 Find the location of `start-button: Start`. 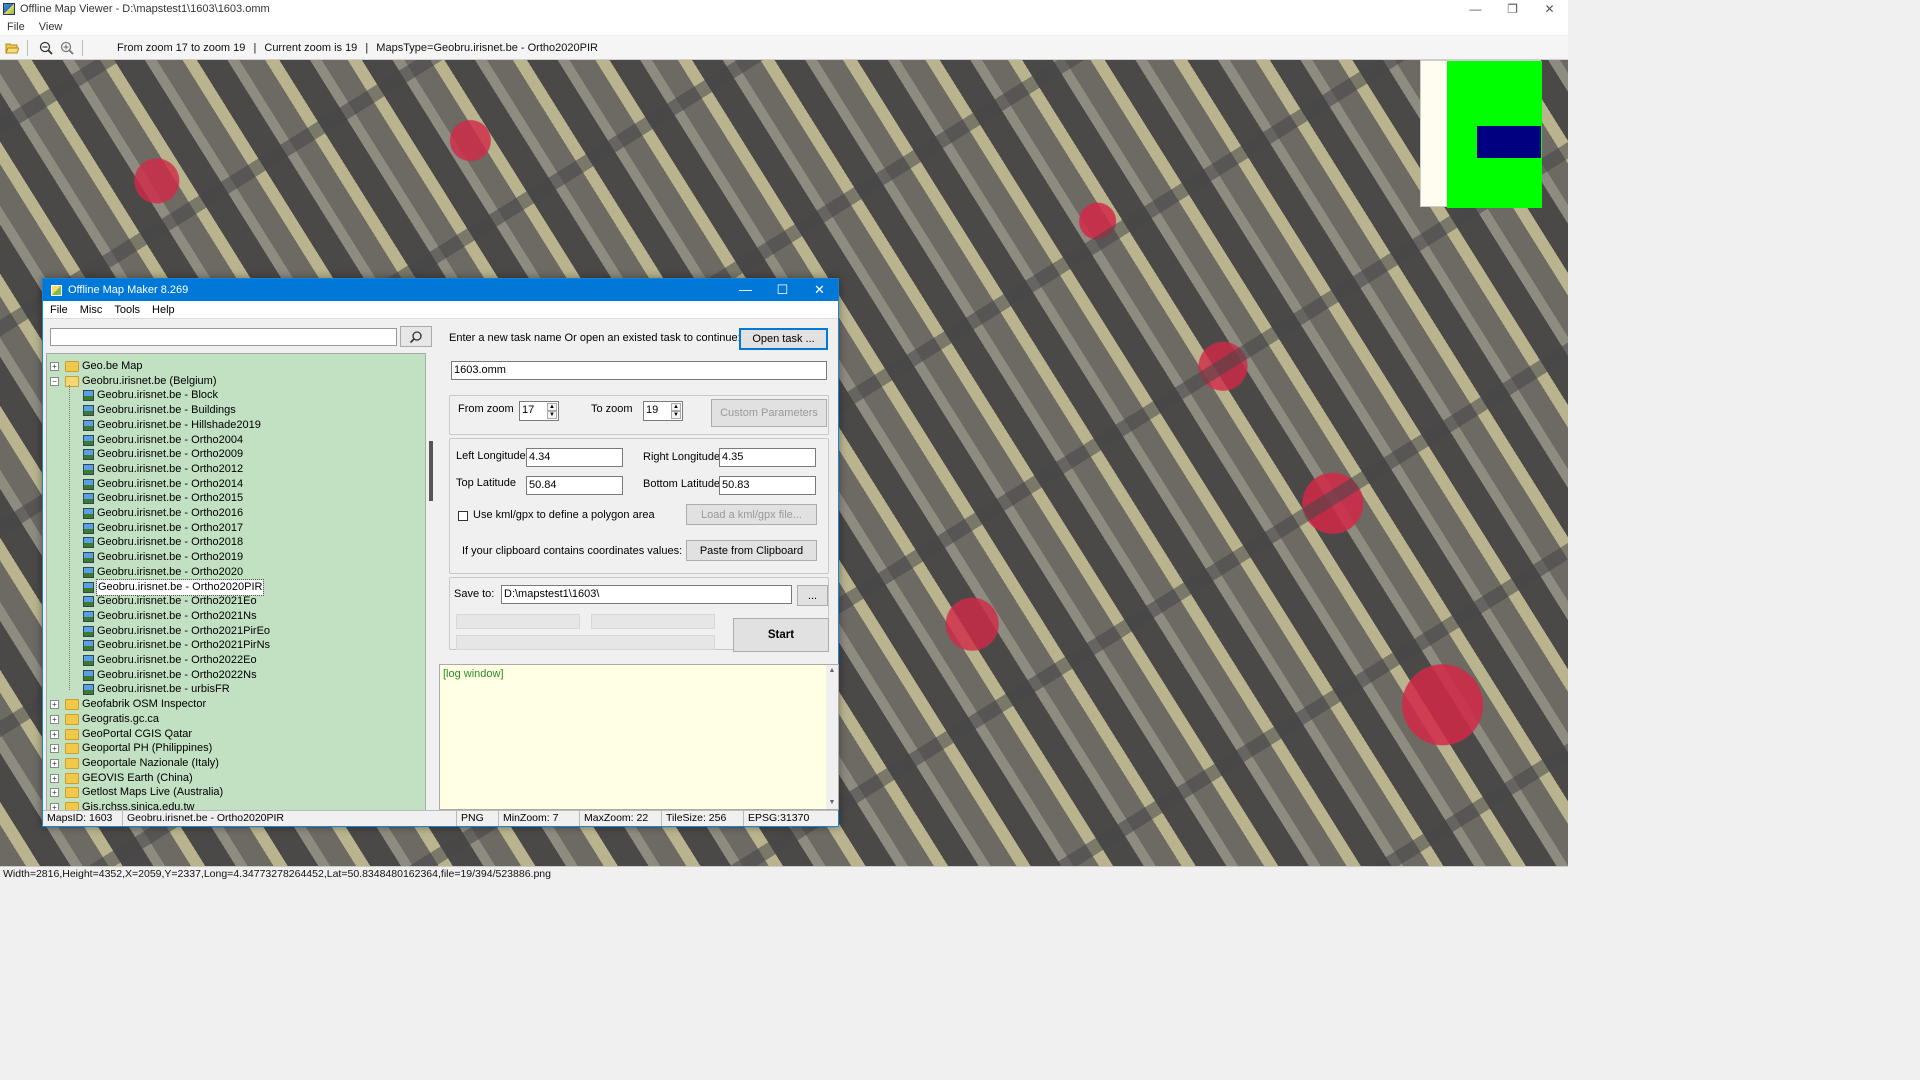

start-button: Start is located at coordinates (781, 635).